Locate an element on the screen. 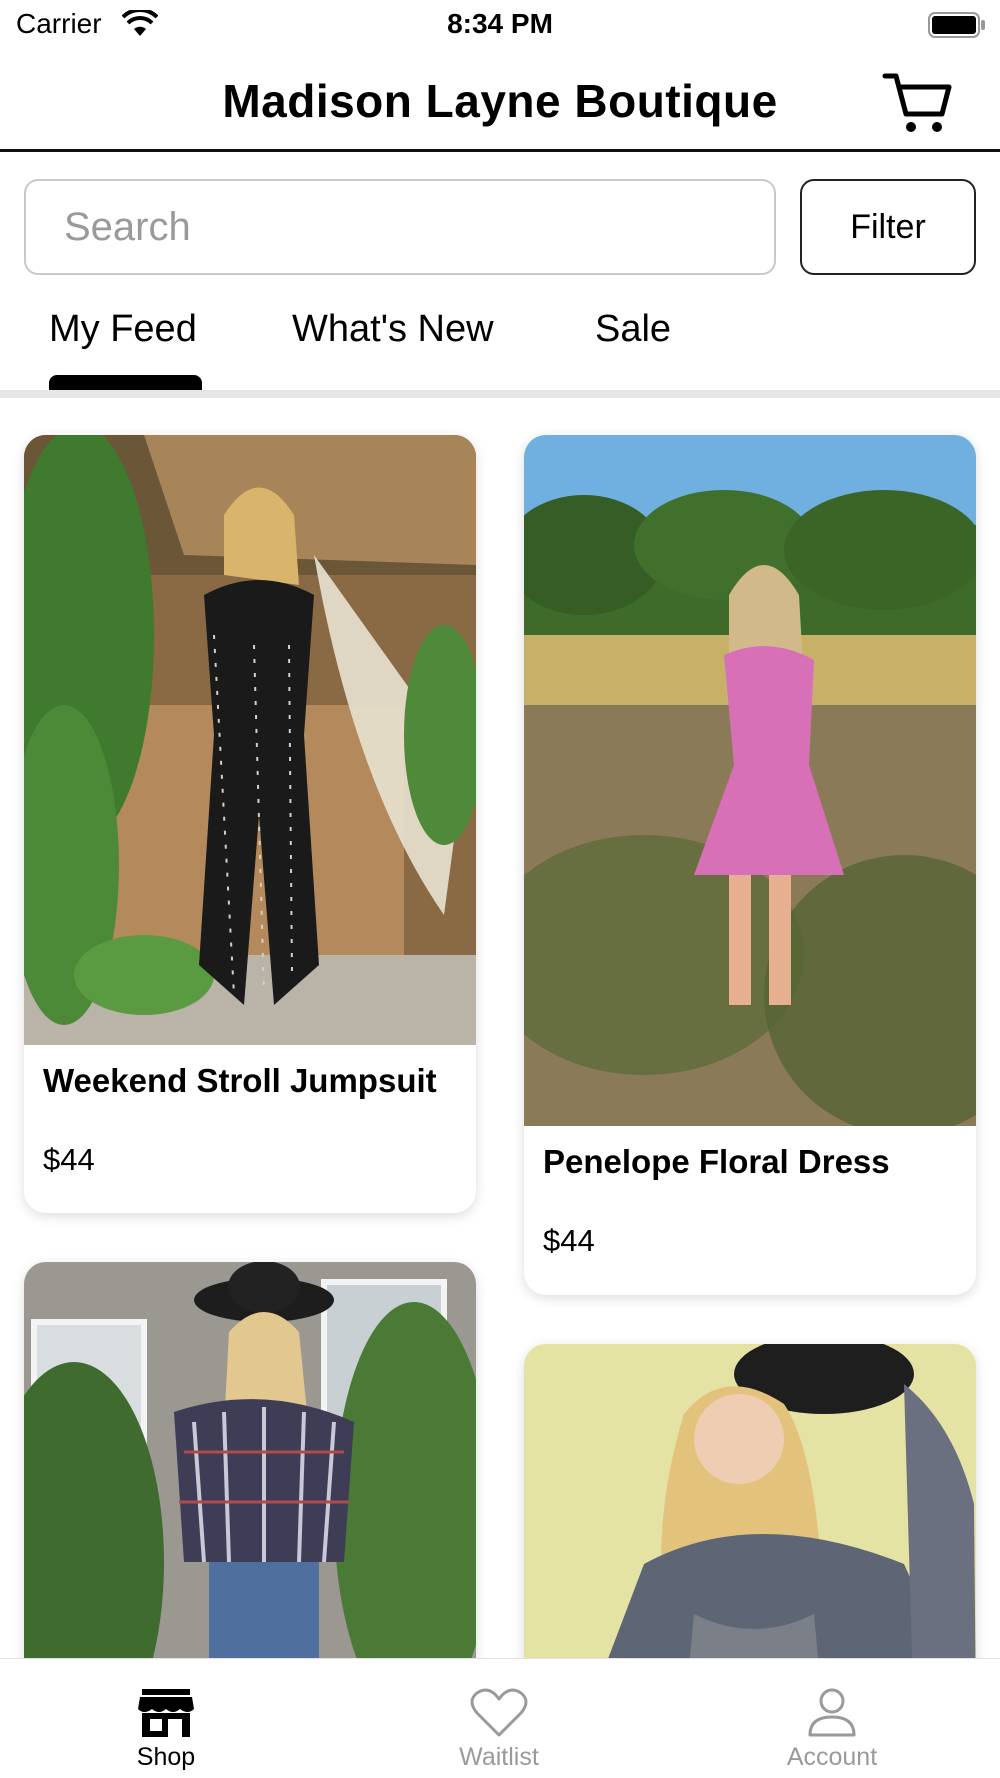 This screenshot has height=1778, width=1000. page-title: Madison Layne Boutique is located at coordinates (500, 101).